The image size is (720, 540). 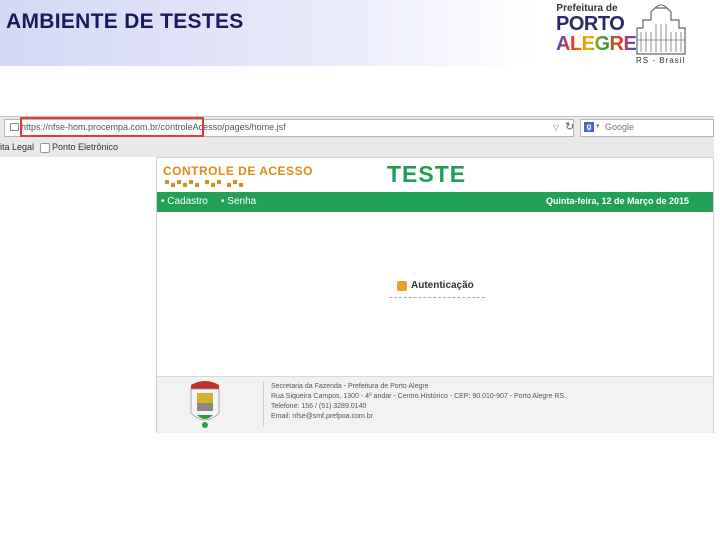 What do you see at coordinates (45, 148) in the screenshot?
I see `bookmark-icon` at bounding box center [45, 148].